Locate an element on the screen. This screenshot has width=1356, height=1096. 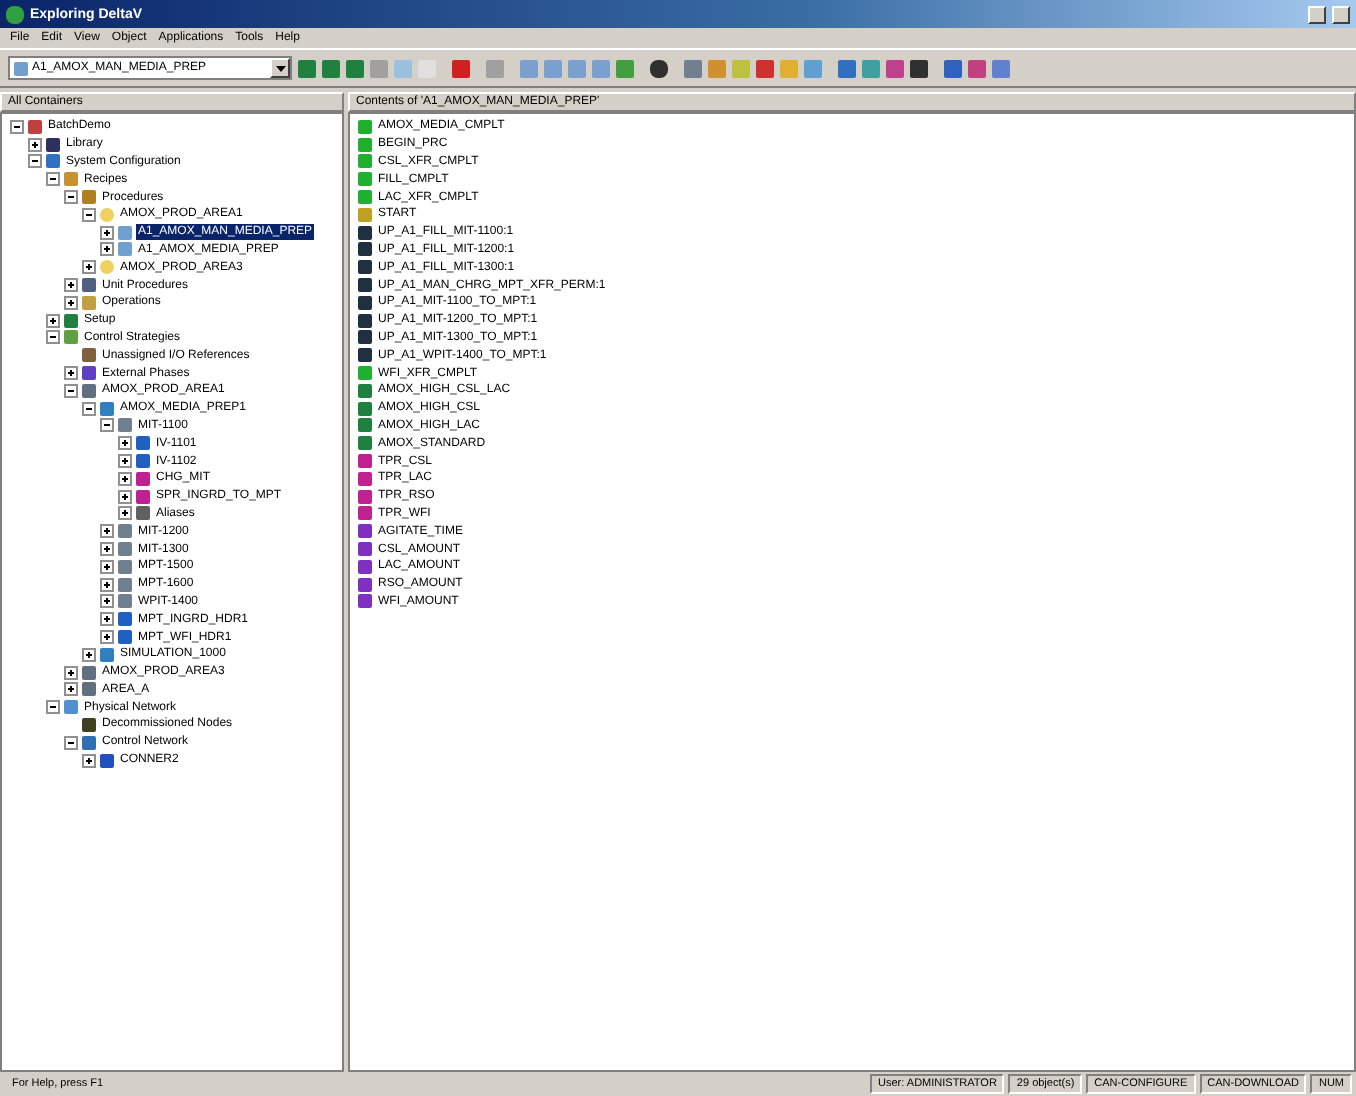
app-icon is located at coordinates (15, 14).